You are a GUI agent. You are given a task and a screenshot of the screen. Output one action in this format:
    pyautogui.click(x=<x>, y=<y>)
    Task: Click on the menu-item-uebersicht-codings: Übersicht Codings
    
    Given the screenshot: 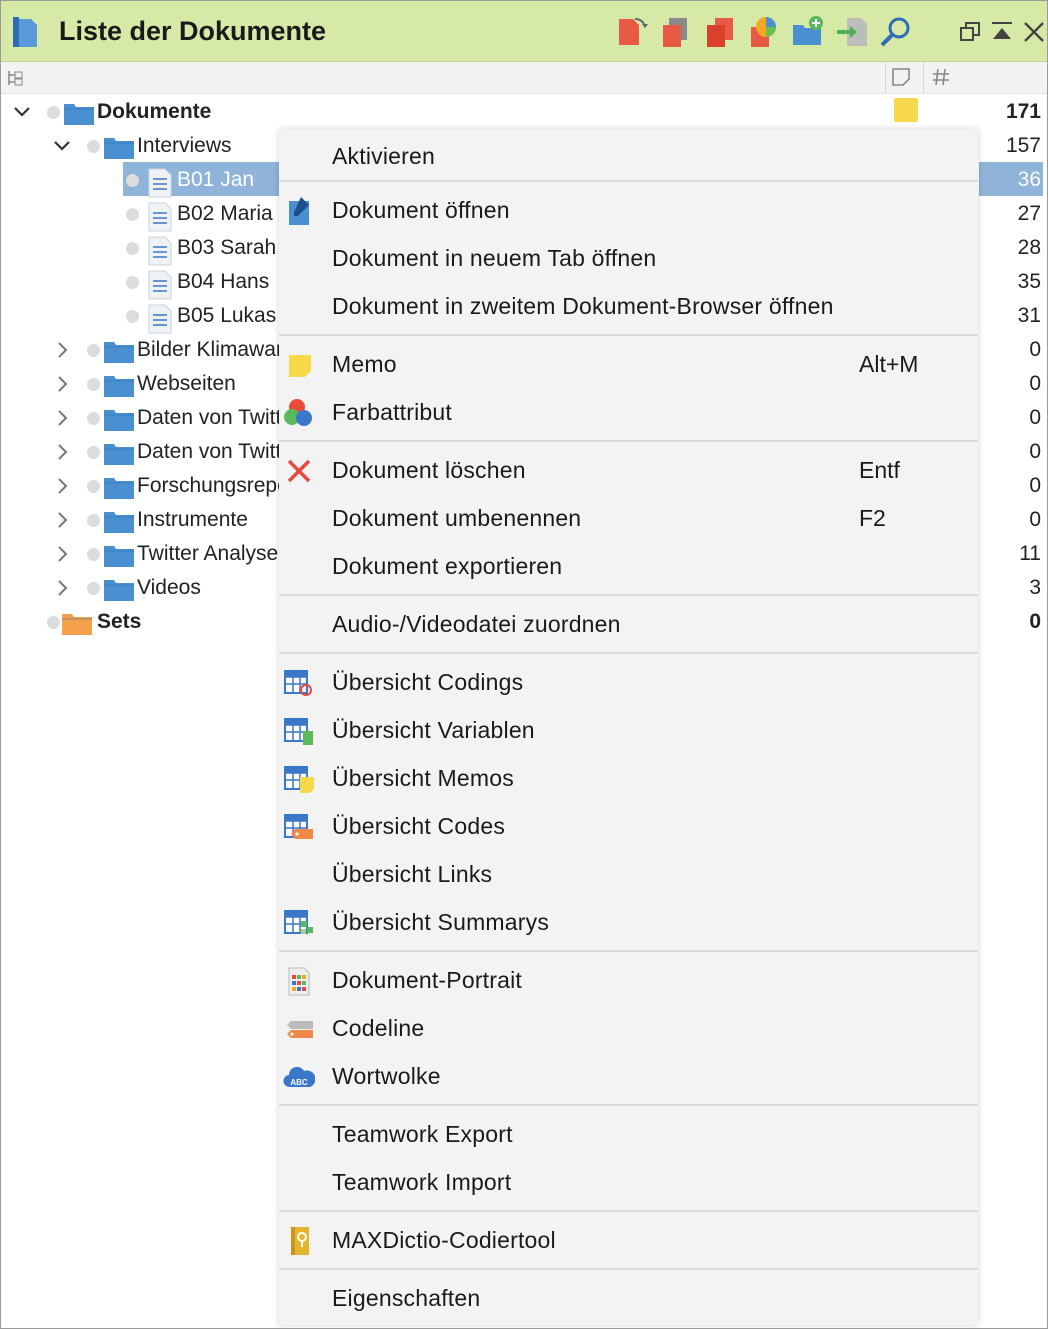 What is the action you would take?
    pyautogui.click(x=628, y=683)
    